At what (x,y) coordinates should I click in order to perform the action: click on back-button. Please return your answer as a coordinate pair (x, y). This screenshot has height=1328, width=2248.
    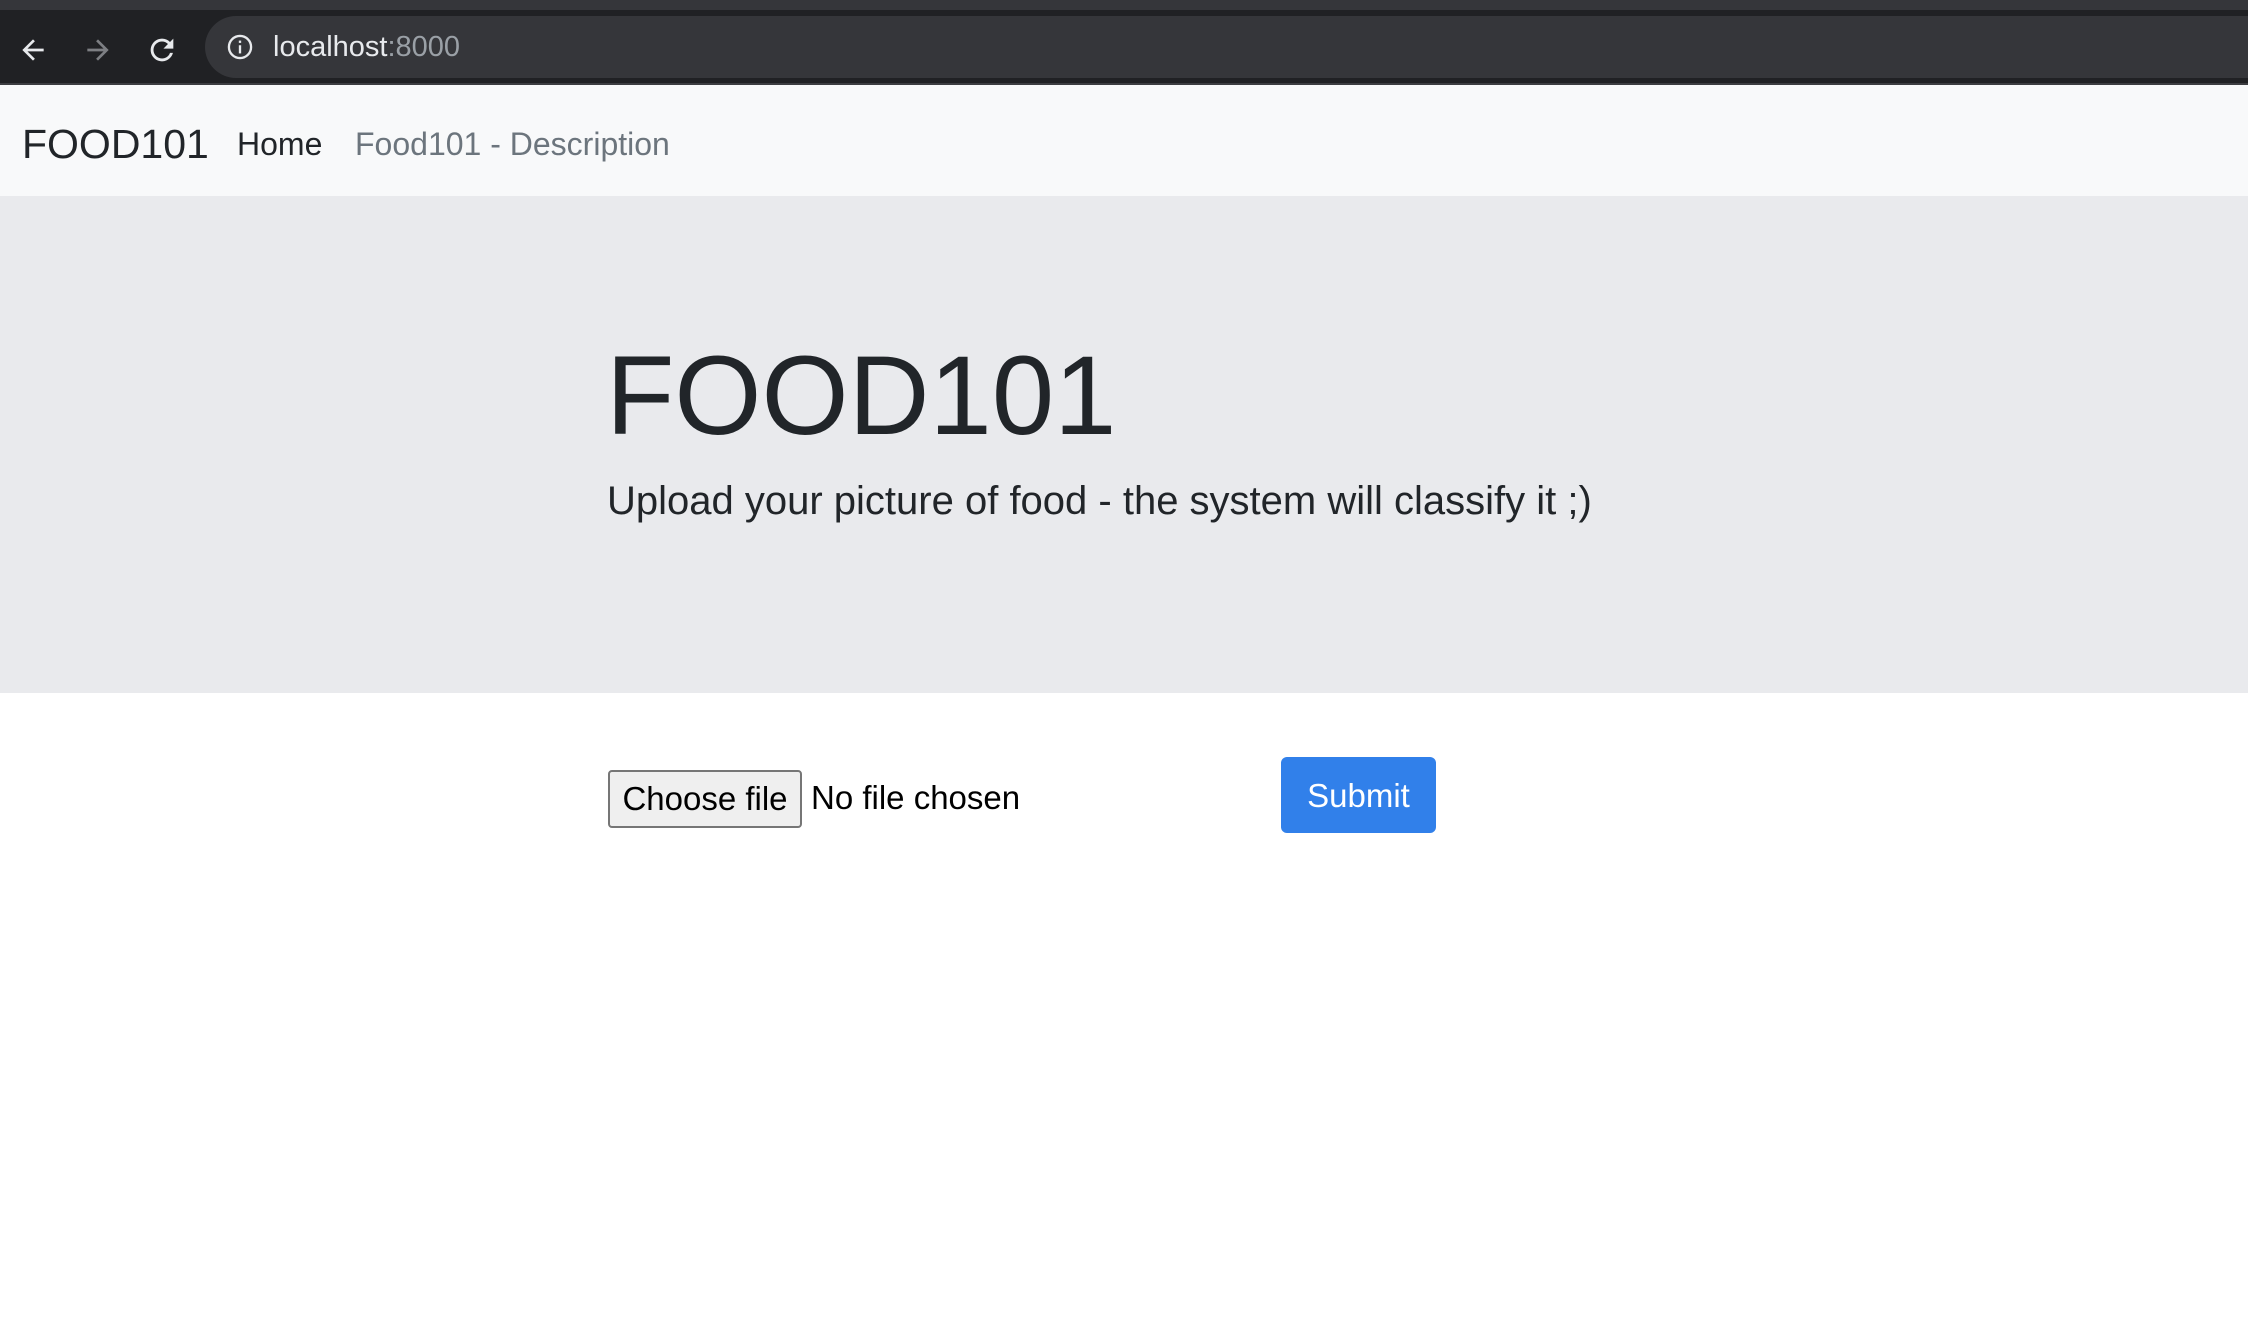
    Looking at the image, I should click on (33, 50).